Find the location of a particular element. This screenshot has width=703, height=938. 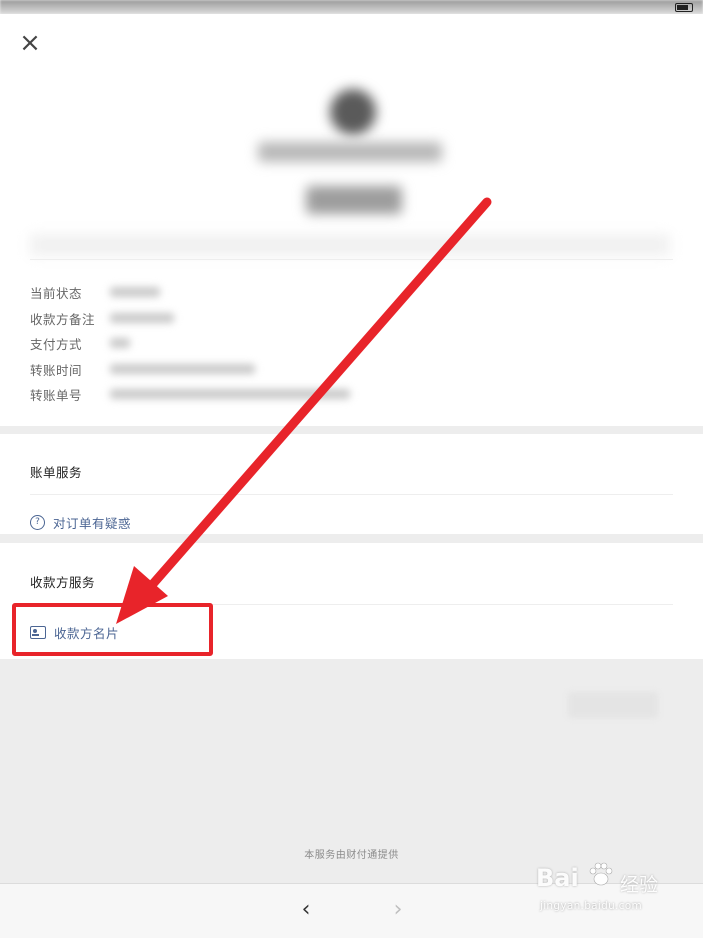

chevron-right-icon: › is located at coordinates (398, 910).